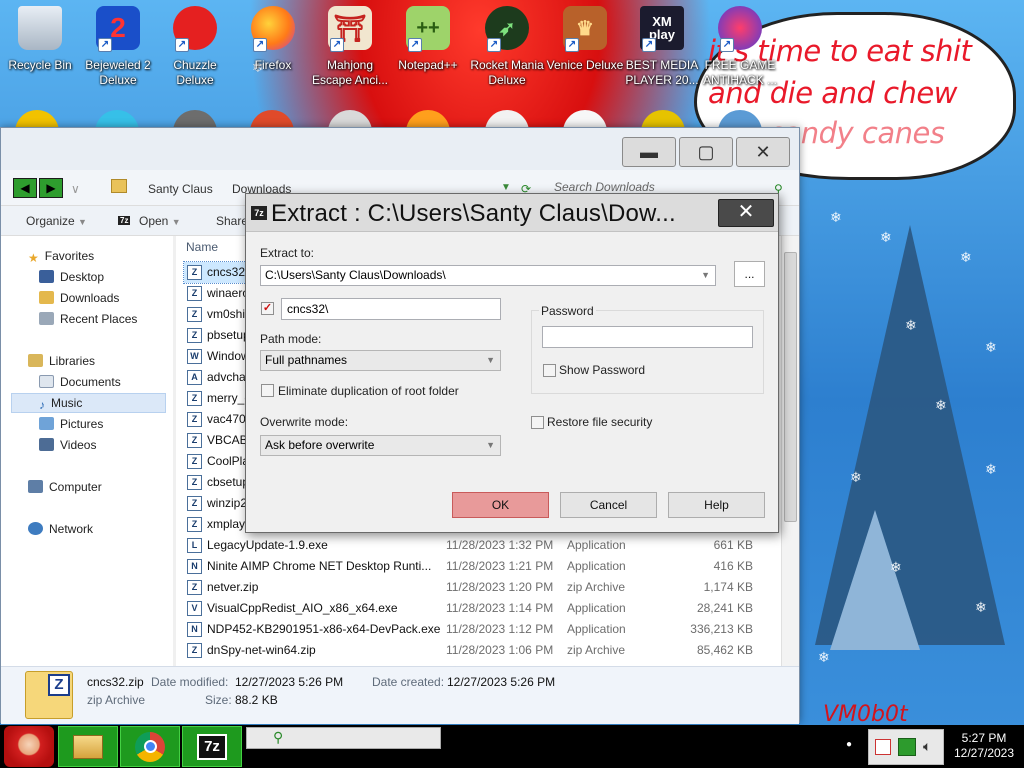 The height and width of the screenshot is (768, 1024). Describe the element at coordinates (507, 72) in the screenshot. I see `desktop-icon-label: Rocket Mania Deluxe` at that location.